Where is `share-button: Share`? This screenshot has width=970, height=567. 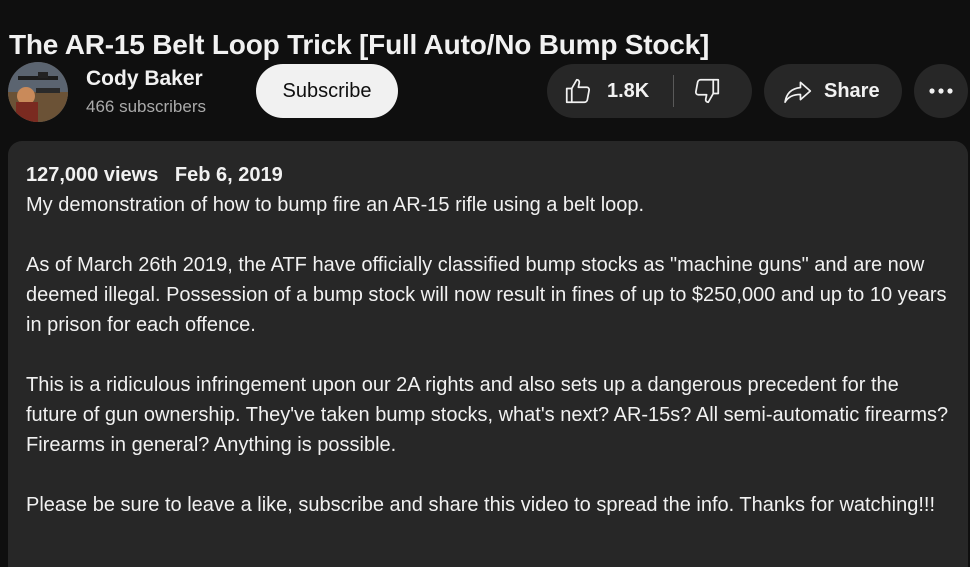
share-button: Share is located at coordinates (833, 91).